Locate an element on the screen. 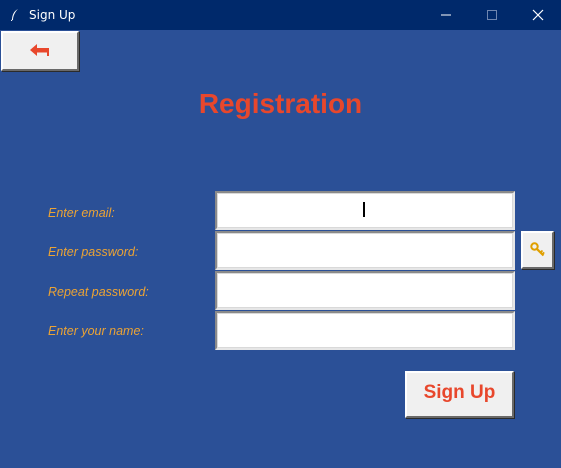  page-title: Registration is located at coordinates (280, 103).